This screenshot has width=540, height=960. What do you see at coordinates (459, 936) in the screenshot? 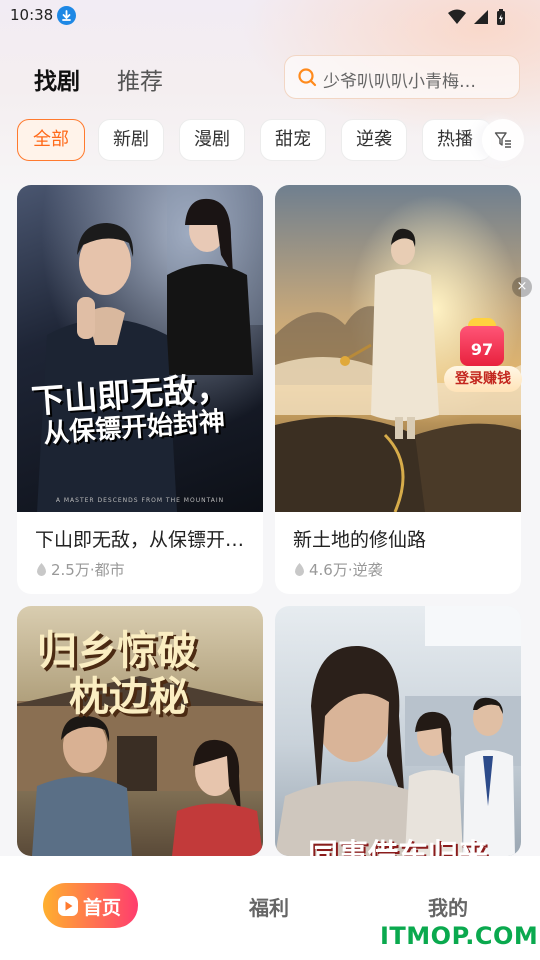
I see `watermark: ITMOP.COM` at bounding box center [459, 936].